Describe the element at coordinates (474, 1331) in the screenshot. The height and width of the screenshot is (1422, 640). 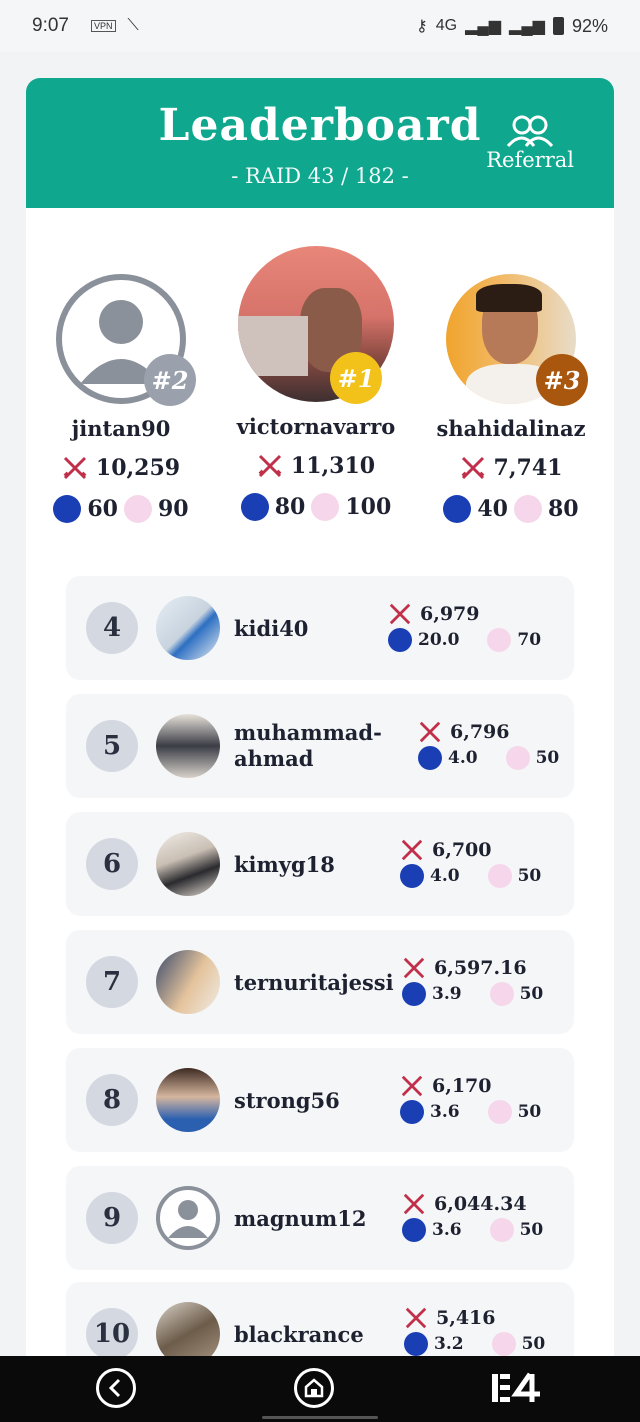
I see `player-stats: 5,416 3.2 50` at that location.